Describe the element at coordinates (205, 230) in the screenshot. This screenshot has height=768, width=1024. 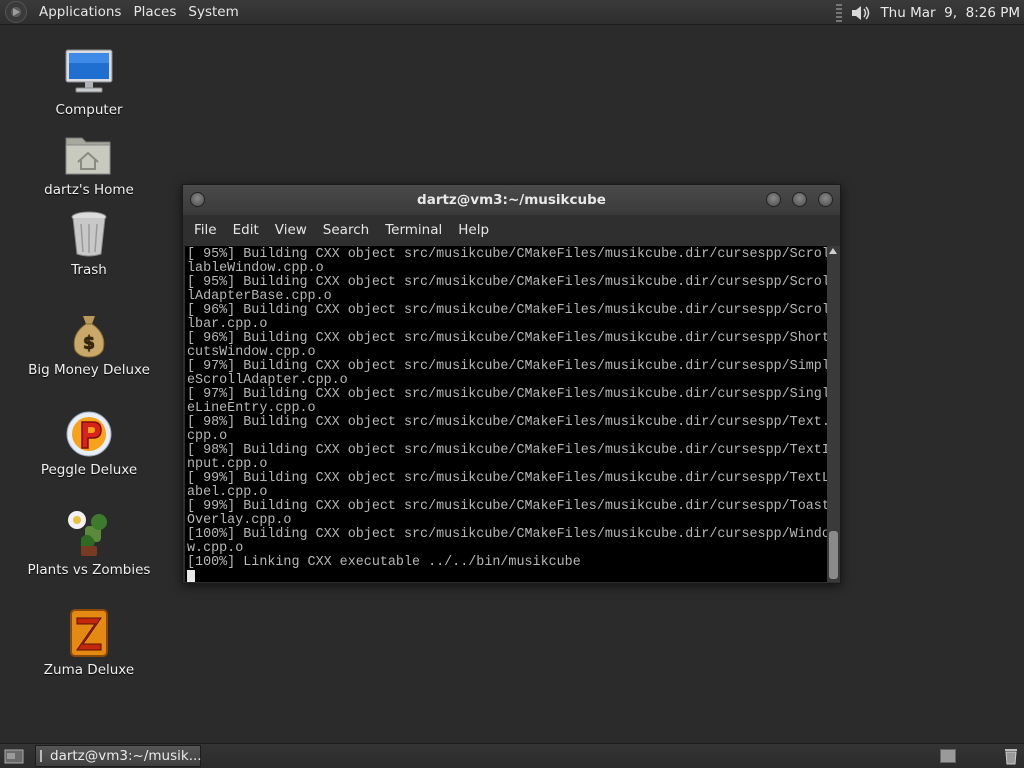
I see `menu-file: File` at that location.